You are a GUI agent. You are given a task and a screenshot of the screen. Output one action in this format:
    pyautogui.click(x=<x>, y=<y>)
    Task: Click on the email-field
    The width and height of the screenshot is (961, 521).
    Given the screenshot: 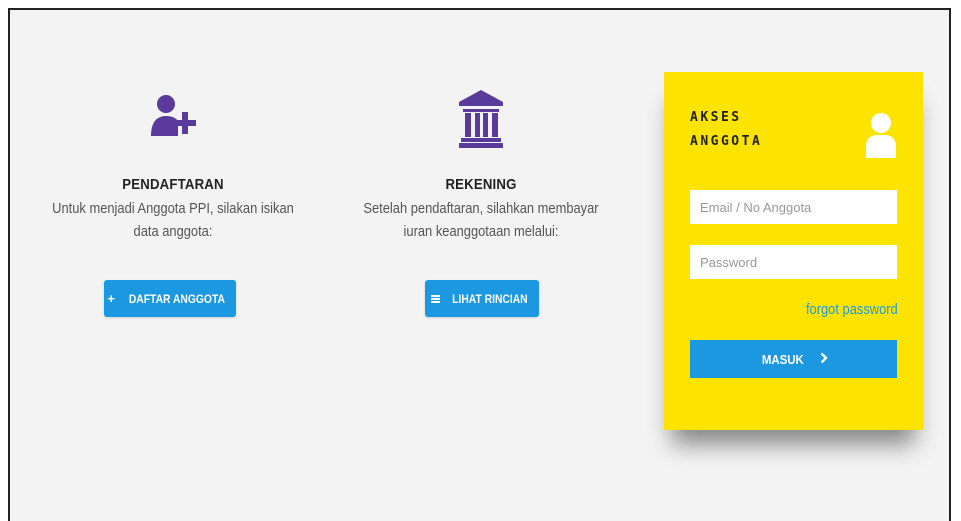 What is the action you would take?
    pyautogui.click(x=793, y=207)
    